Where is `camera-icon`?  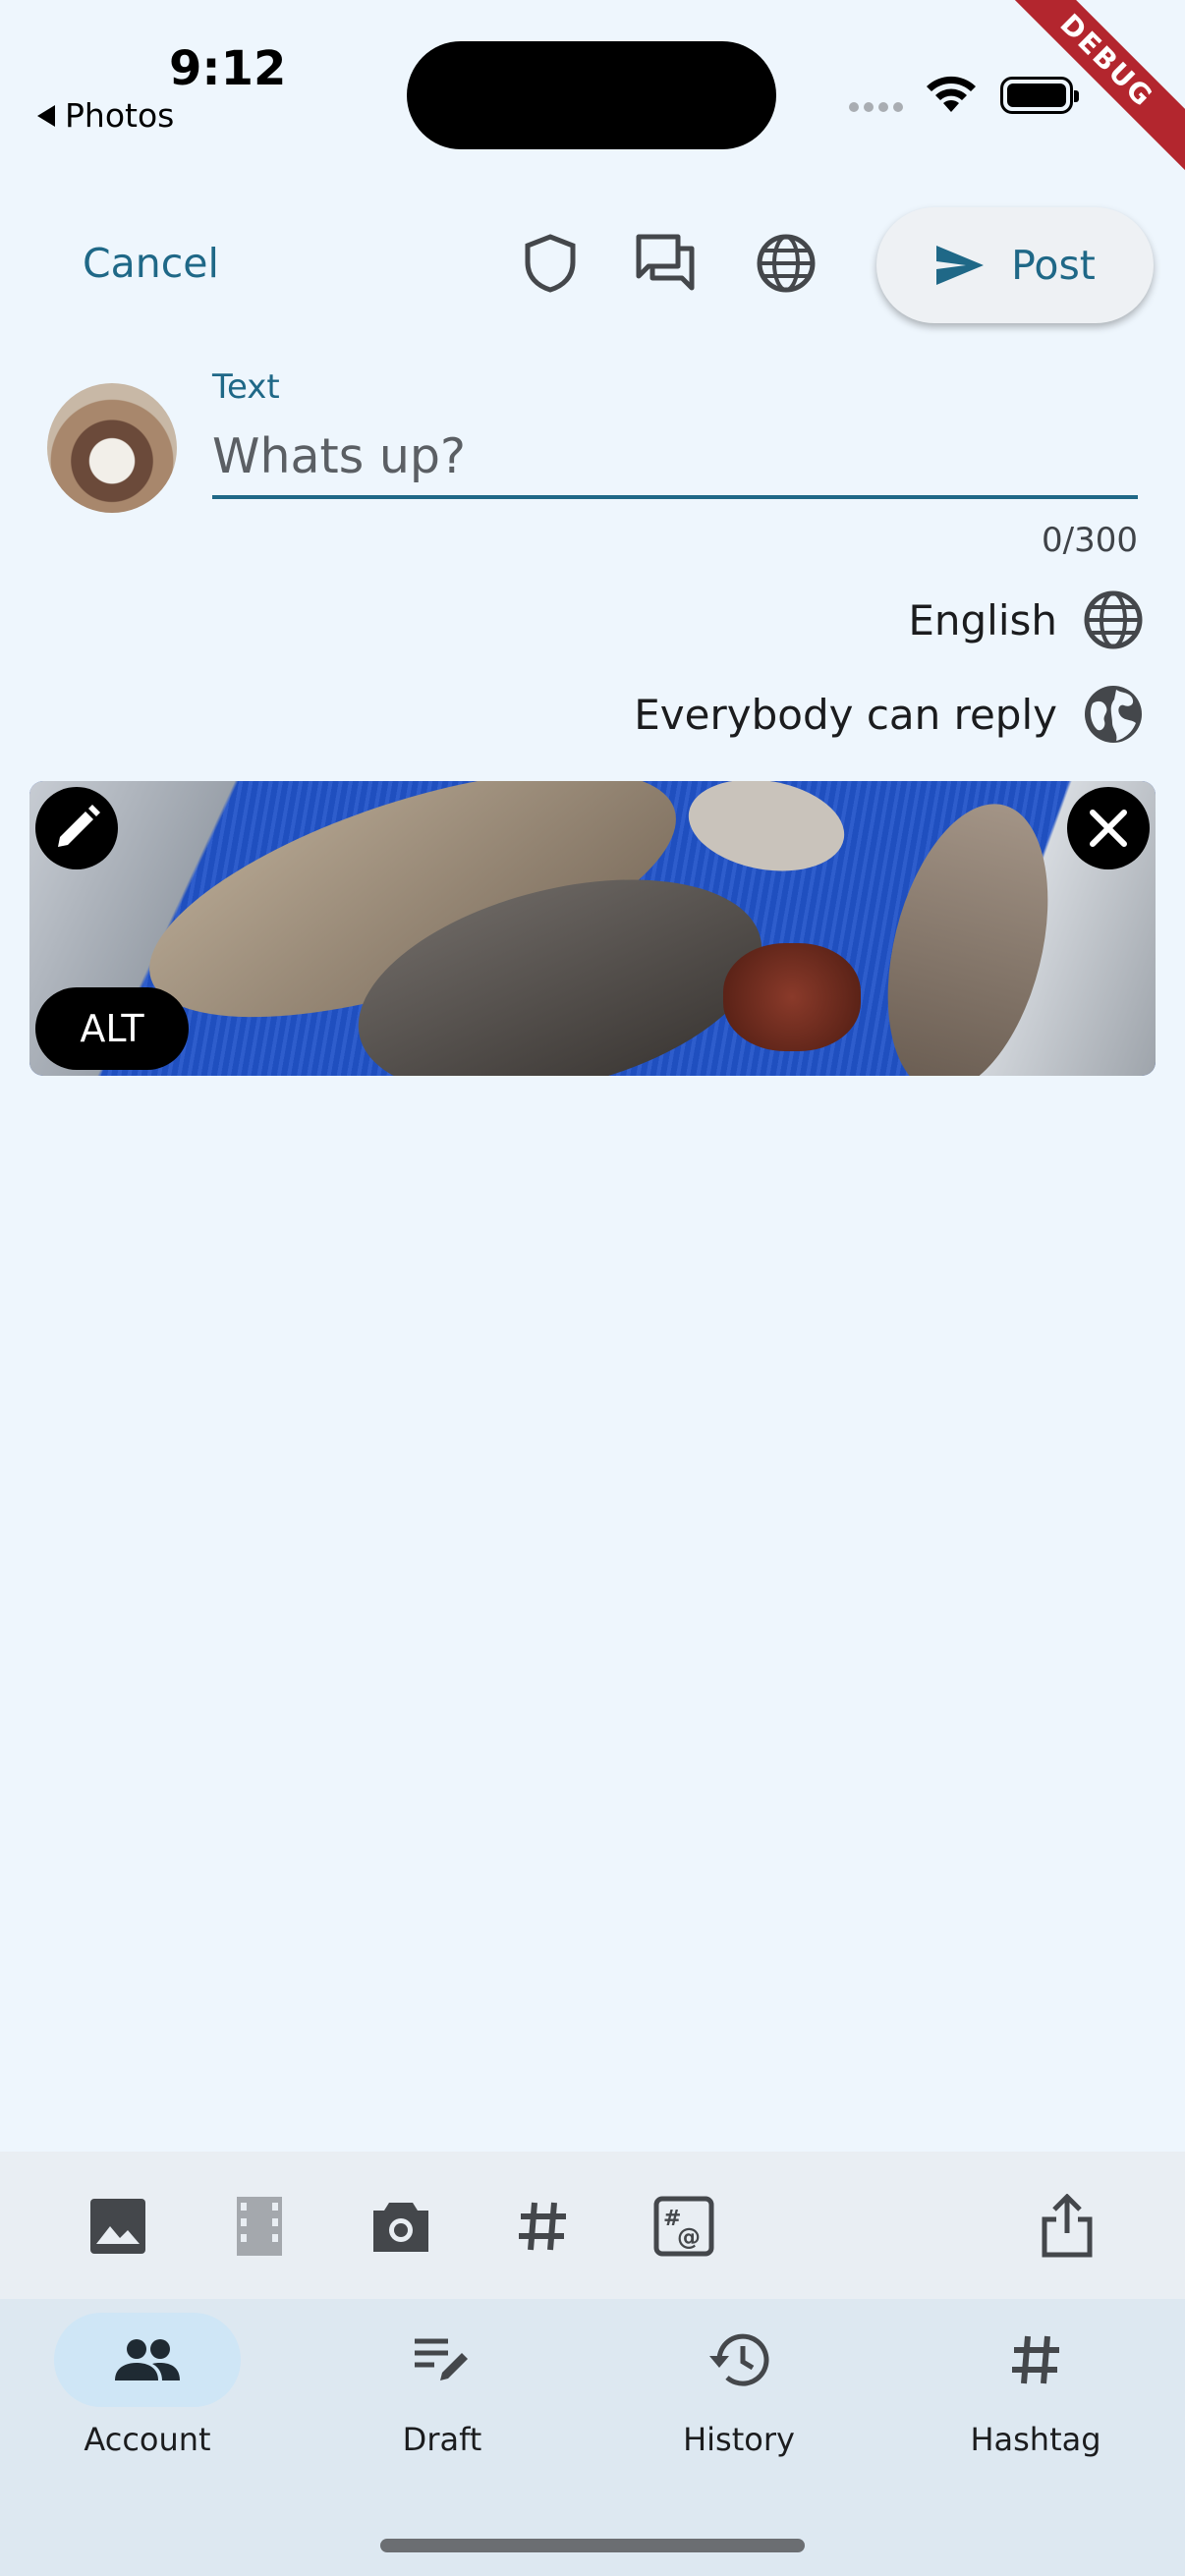
camera-icon is located at coordinates (401, 2226).